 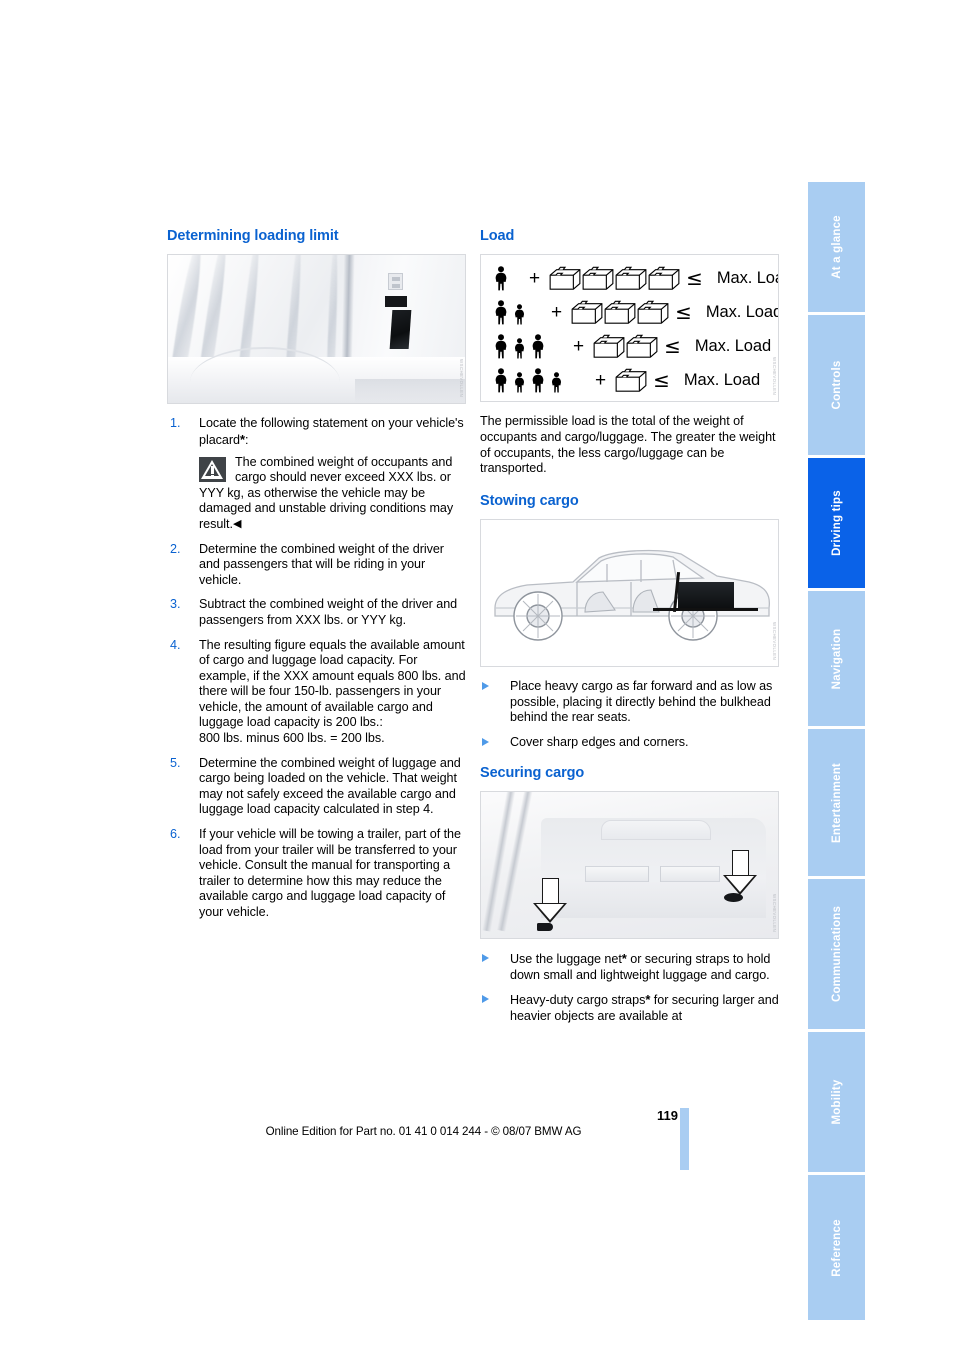 I want to click on tab-driving-tips: Driving tips, so click(x=836, y=523).